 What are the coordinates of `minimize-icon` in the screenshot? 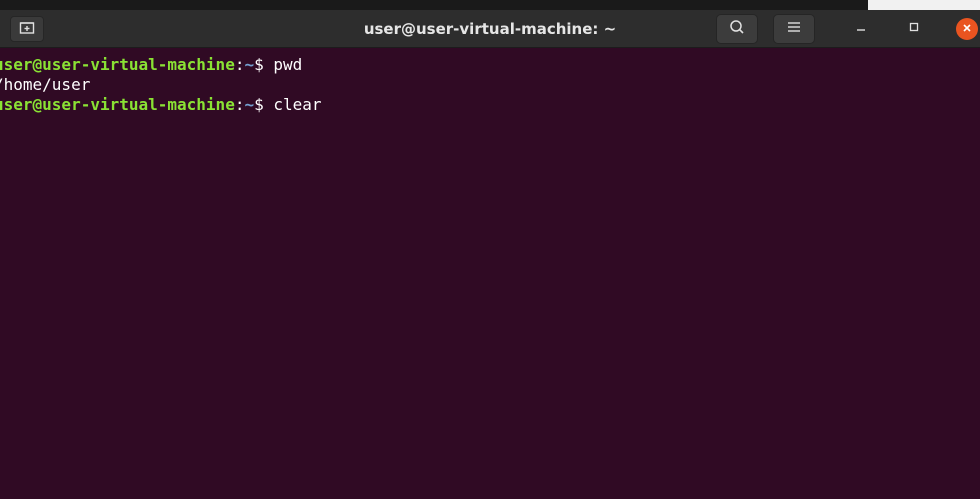 It's located at (861, 29).